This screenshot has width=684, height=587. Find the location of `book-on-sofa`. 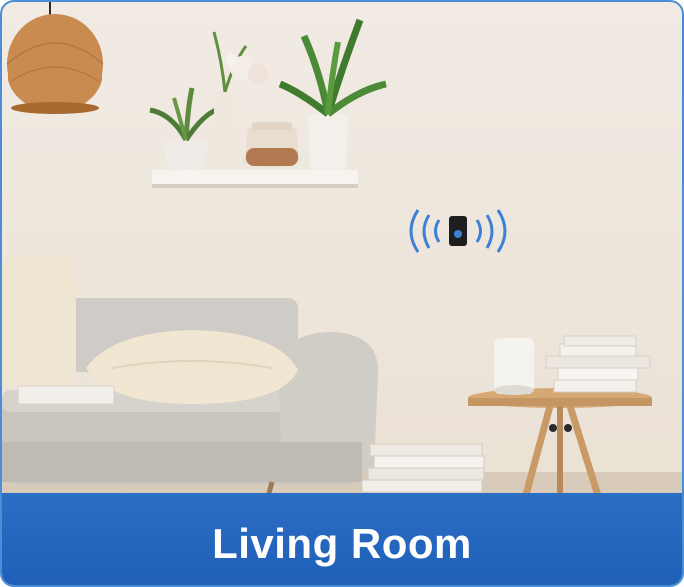

book-on-sofa is located at coordinates (66, 395).